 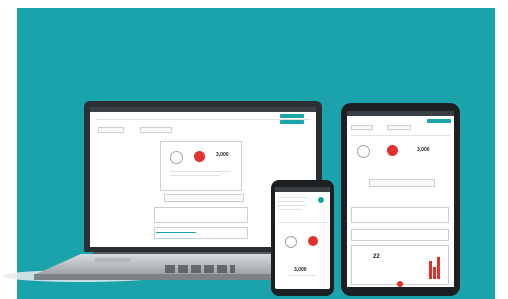 What do you see at coordinates (321, 200) in the screenshot?
I see `phone-menu-icon` at bounding box center [321, 200].